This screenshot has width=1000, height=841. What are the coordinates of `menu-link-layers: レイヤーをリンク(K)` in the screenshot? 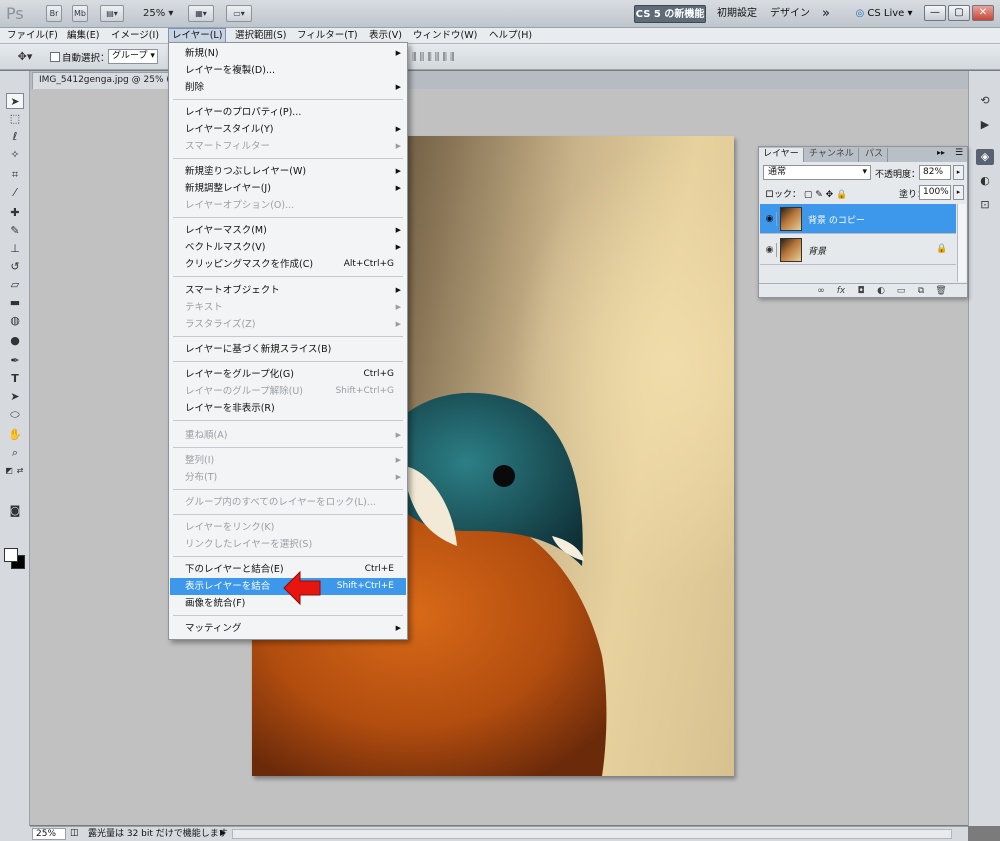 It's located at (288, 527).